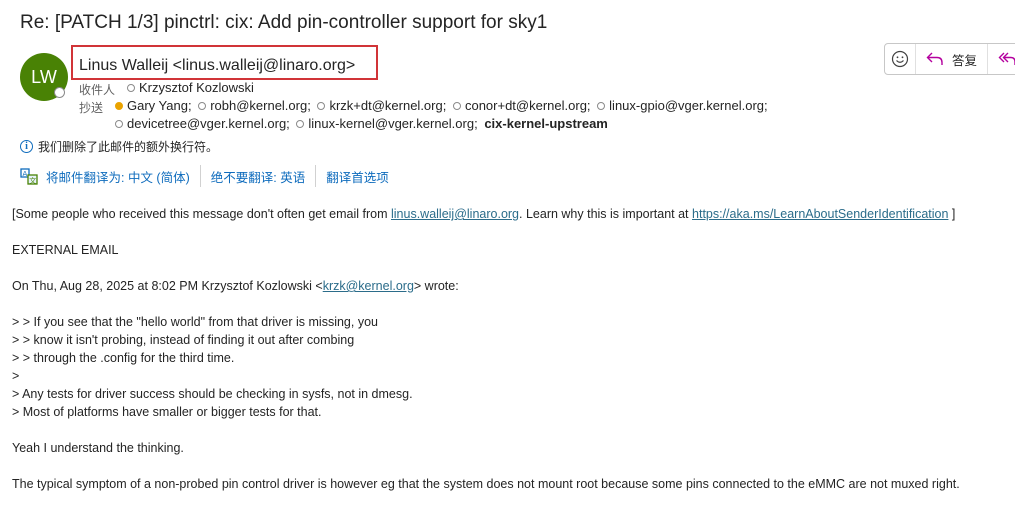 The height and width of the screenshot is (507, 1015). I want to click on reply-all-button, so click(1001, 59).